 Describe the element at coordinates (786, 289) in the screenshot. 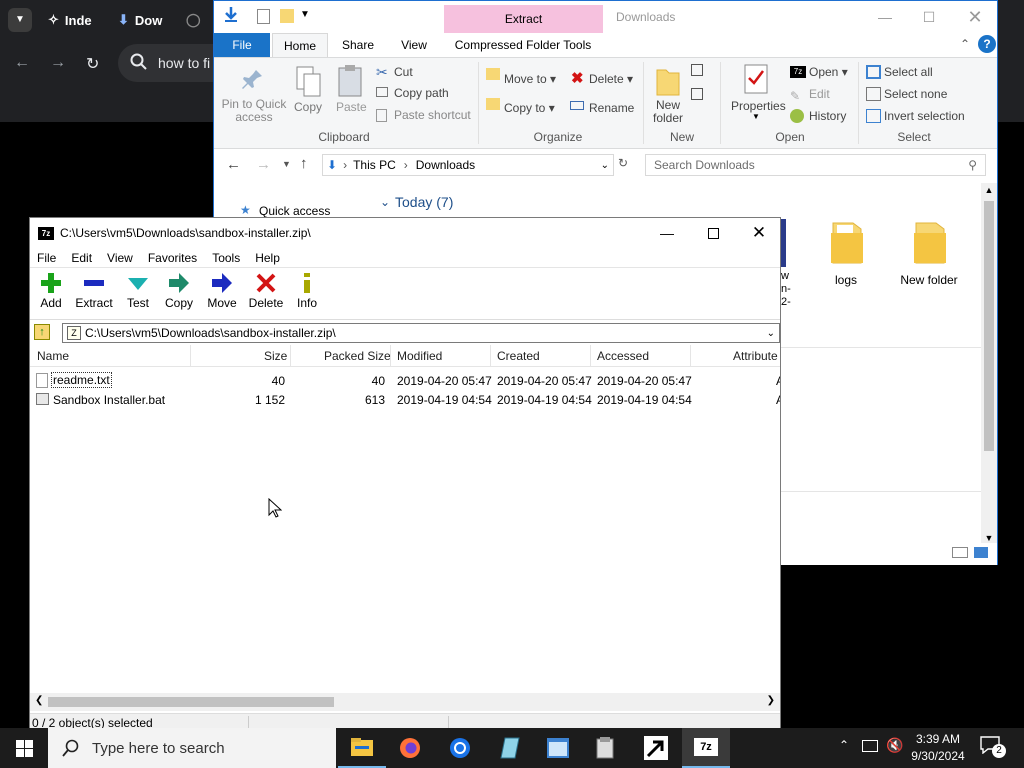

I see `partial-file-item: w n- 2-` at that location.